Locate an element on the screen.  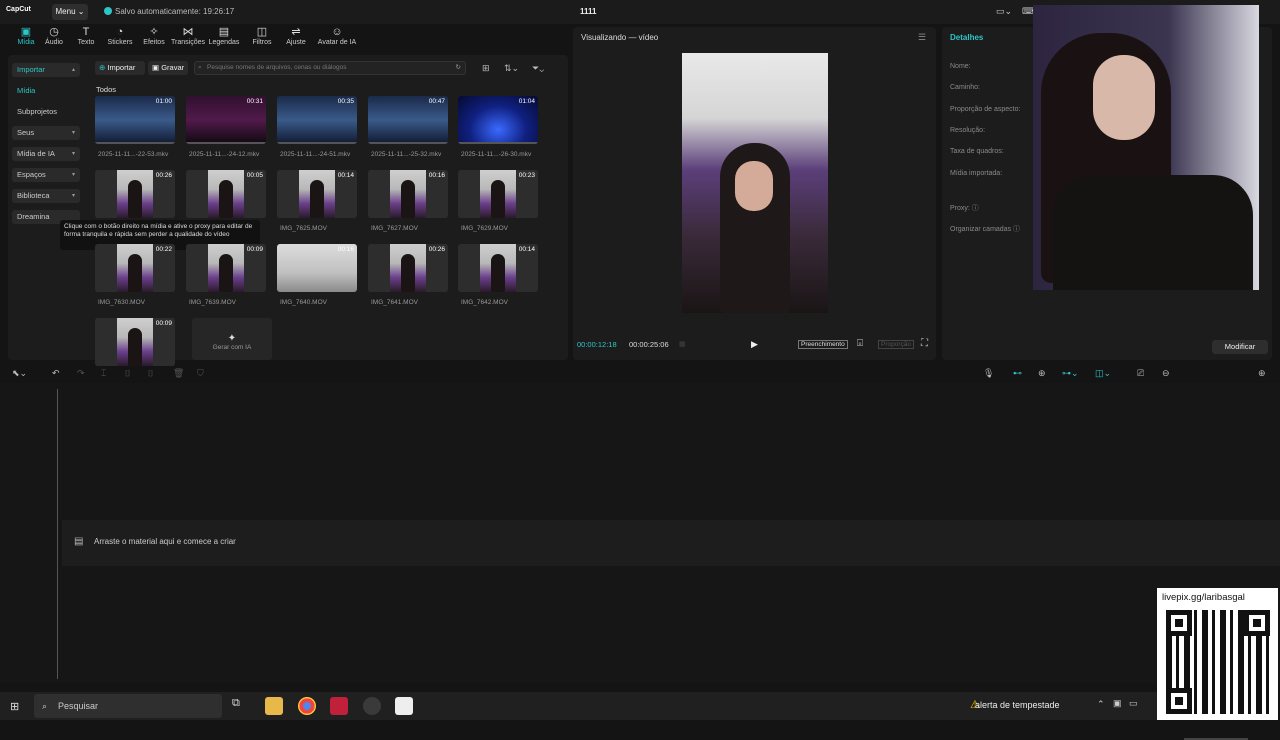
grid-view-icon: ⊞ is located at coordinates (486, 68).